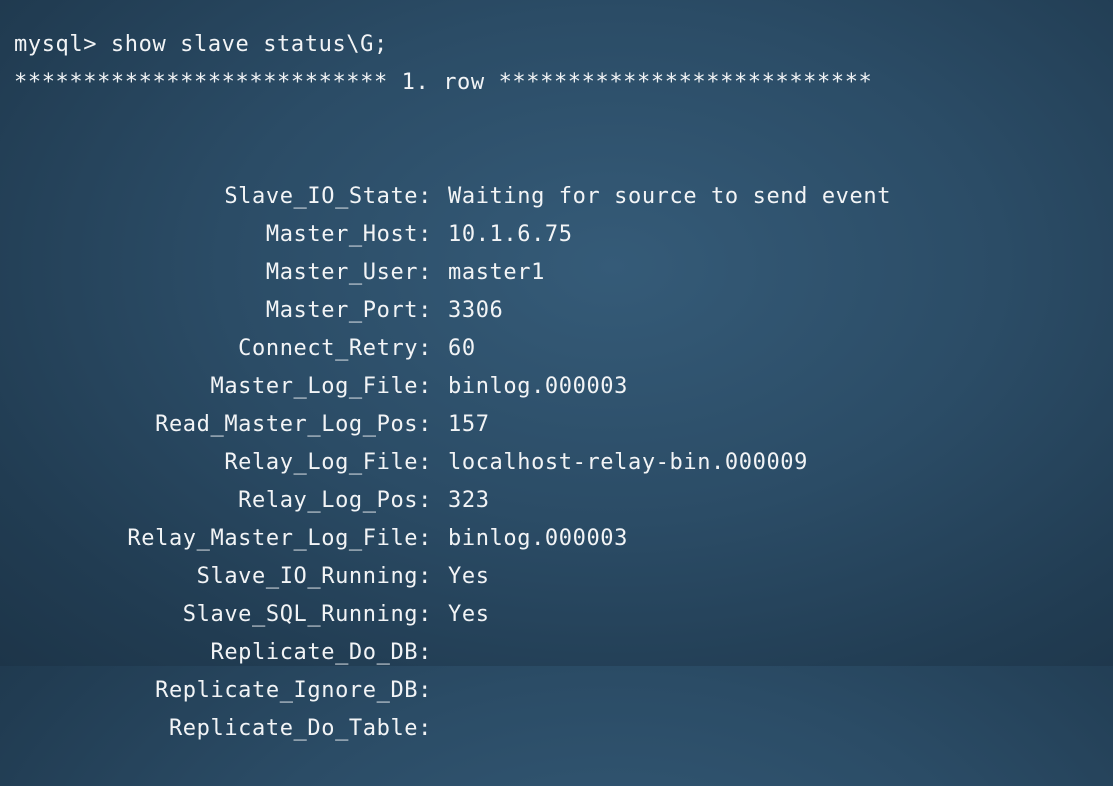  What do you see at coordinates (328, 462) in the screenshot?
I see `field-name: Relay_Log_File:` at bounding box center [328, 462].